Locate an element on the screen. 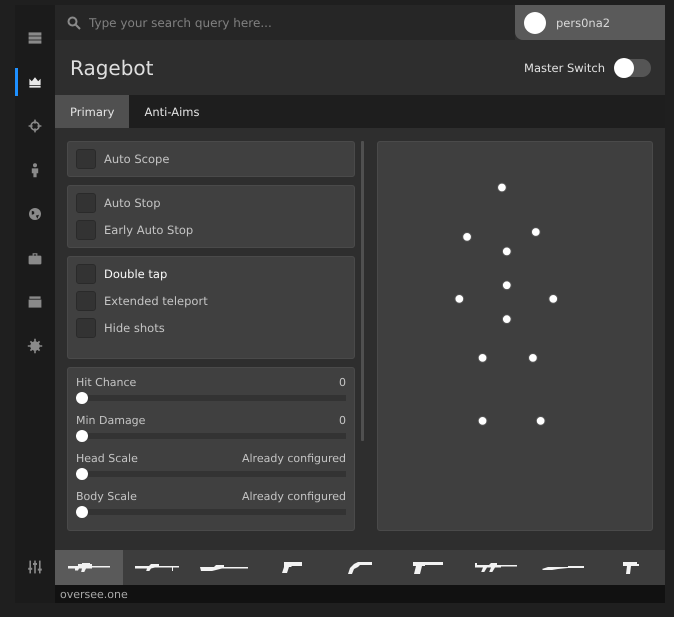  weapon-tab is located at coordinates (89, 567).